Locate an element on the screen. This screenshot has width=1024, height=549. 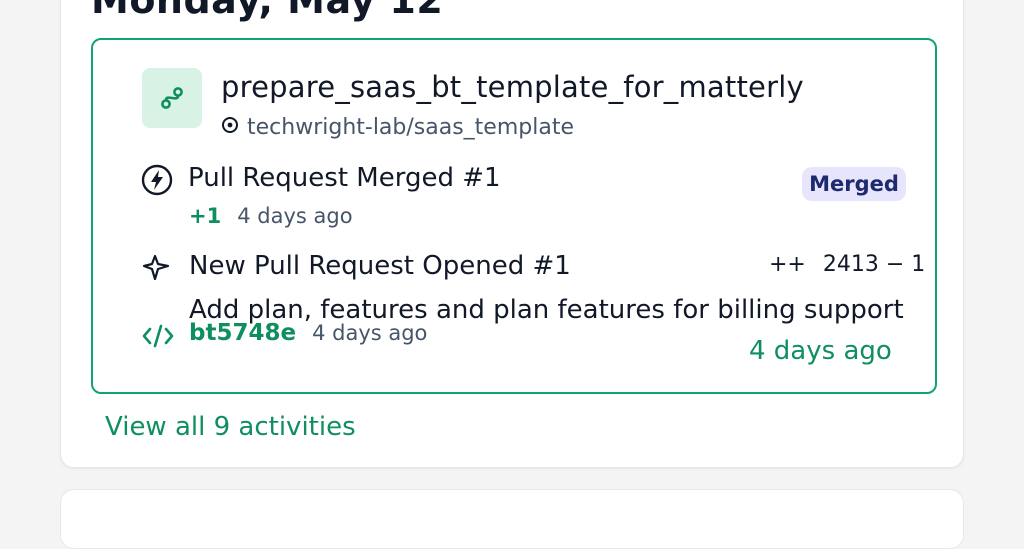
diff-stat: ++ 2413 − 1 is located at coordinates (847, 264).